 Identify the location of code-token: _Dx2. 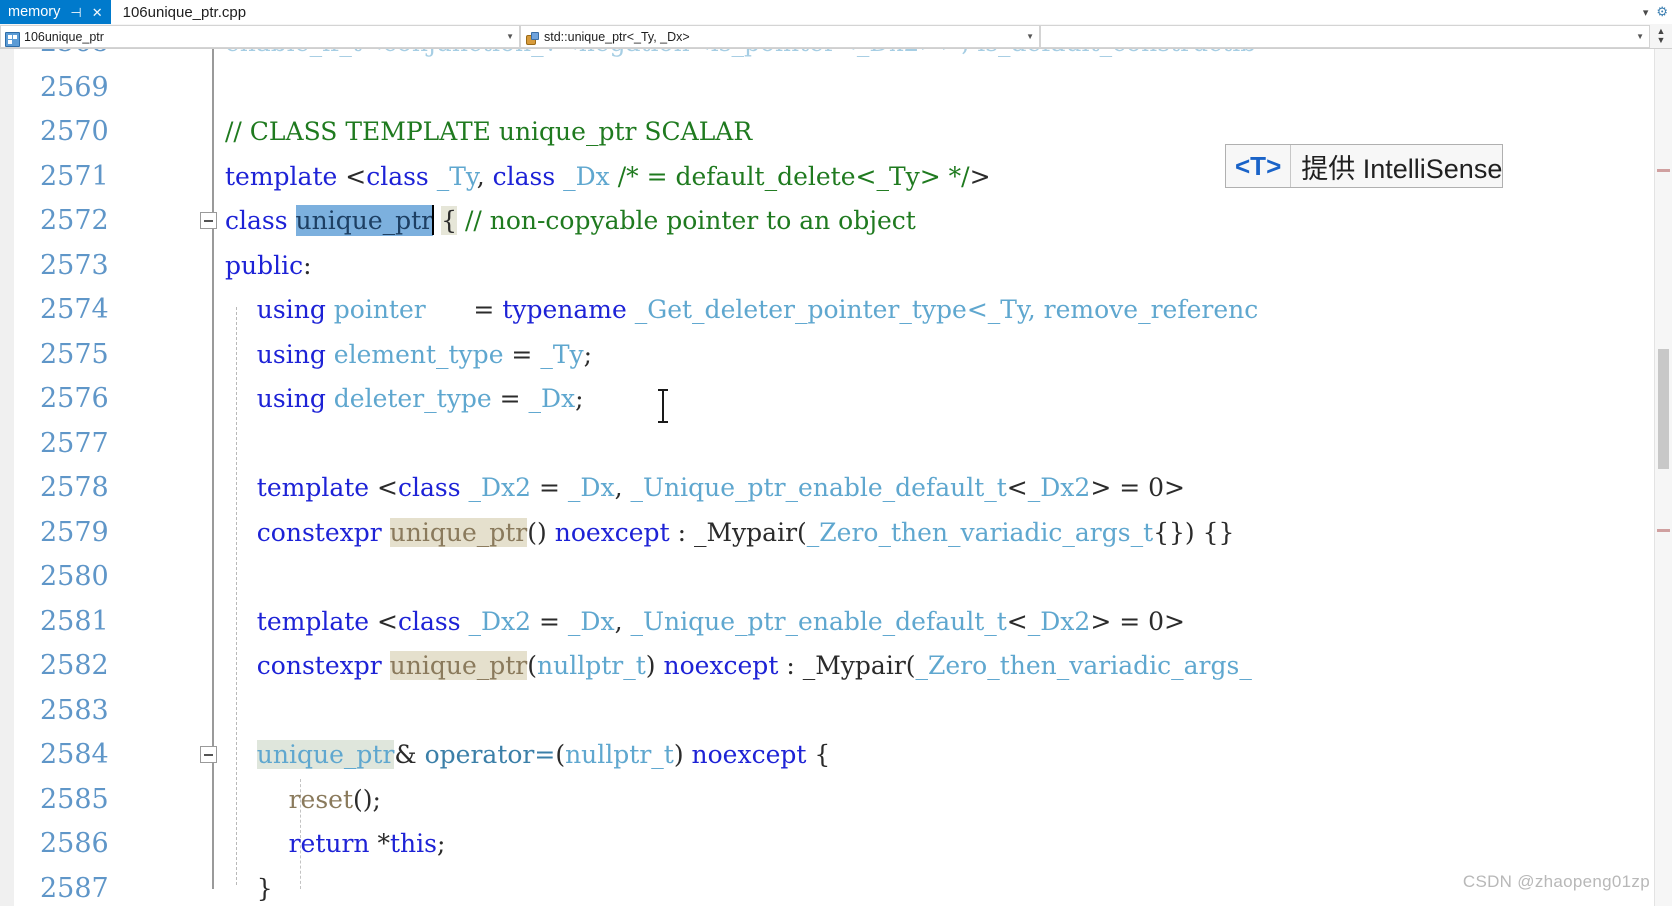
(1059, 621).